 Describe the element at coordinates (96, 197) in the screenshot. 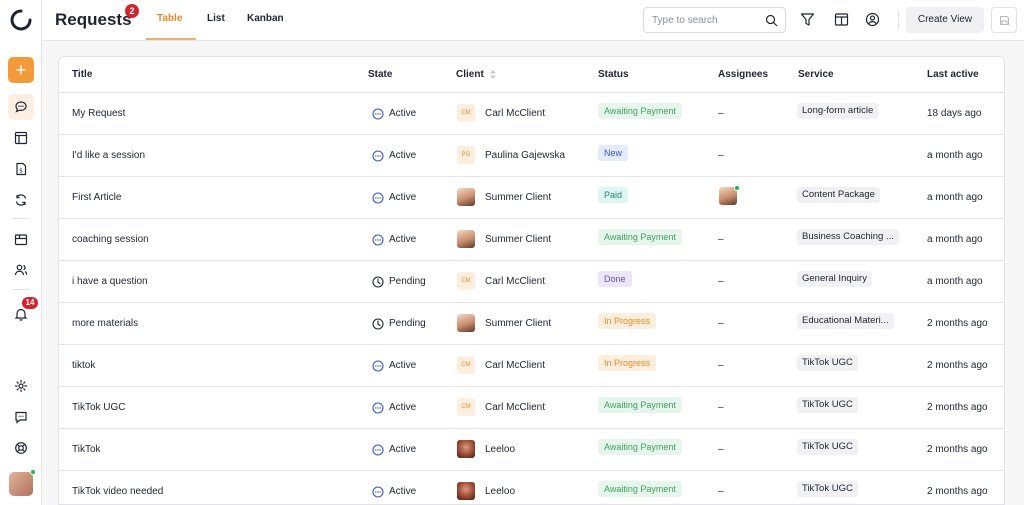

I see `request-title: First Article` at that location.